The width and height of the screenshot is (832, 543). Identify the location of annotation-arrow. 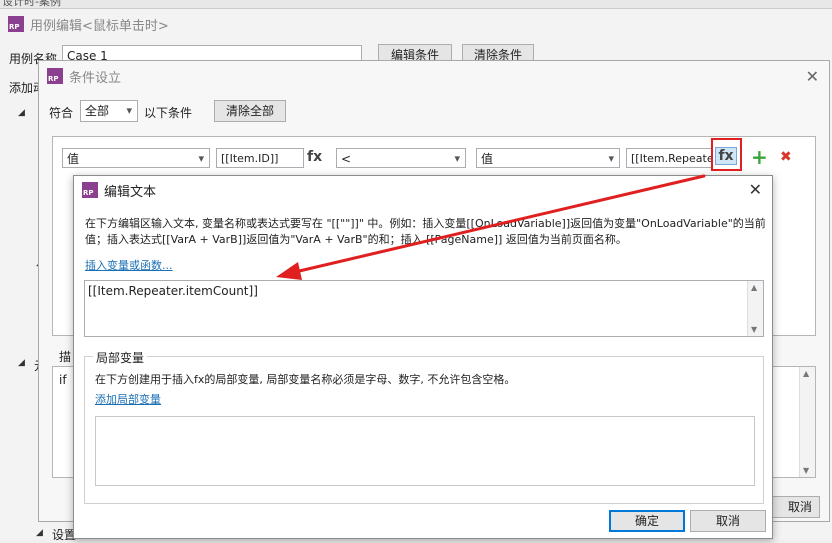
(491, 227).